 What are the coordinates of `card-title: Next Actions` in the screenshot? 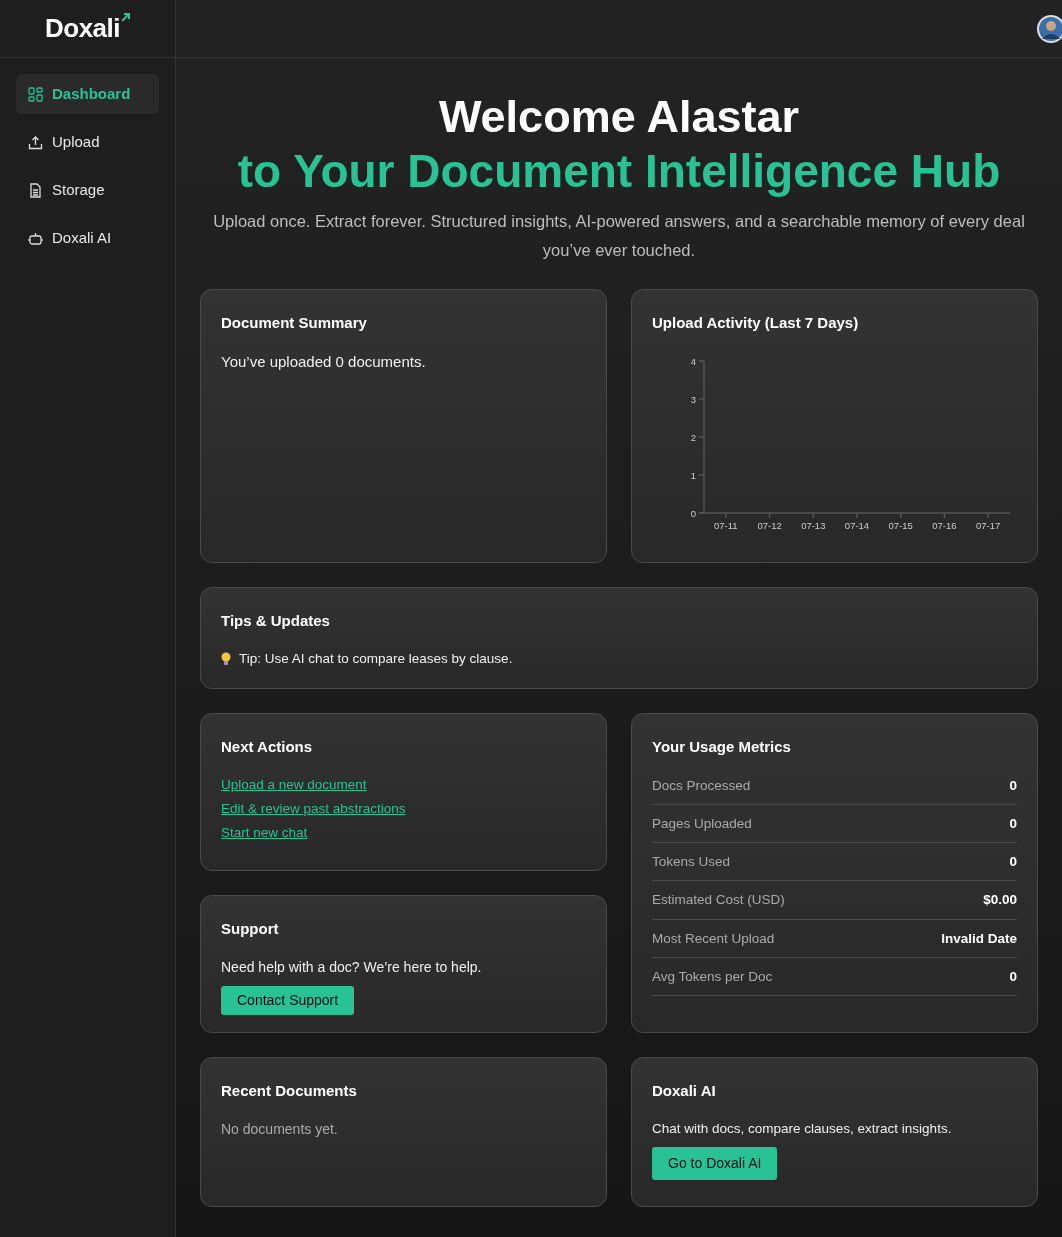 It's located at (267, 747).